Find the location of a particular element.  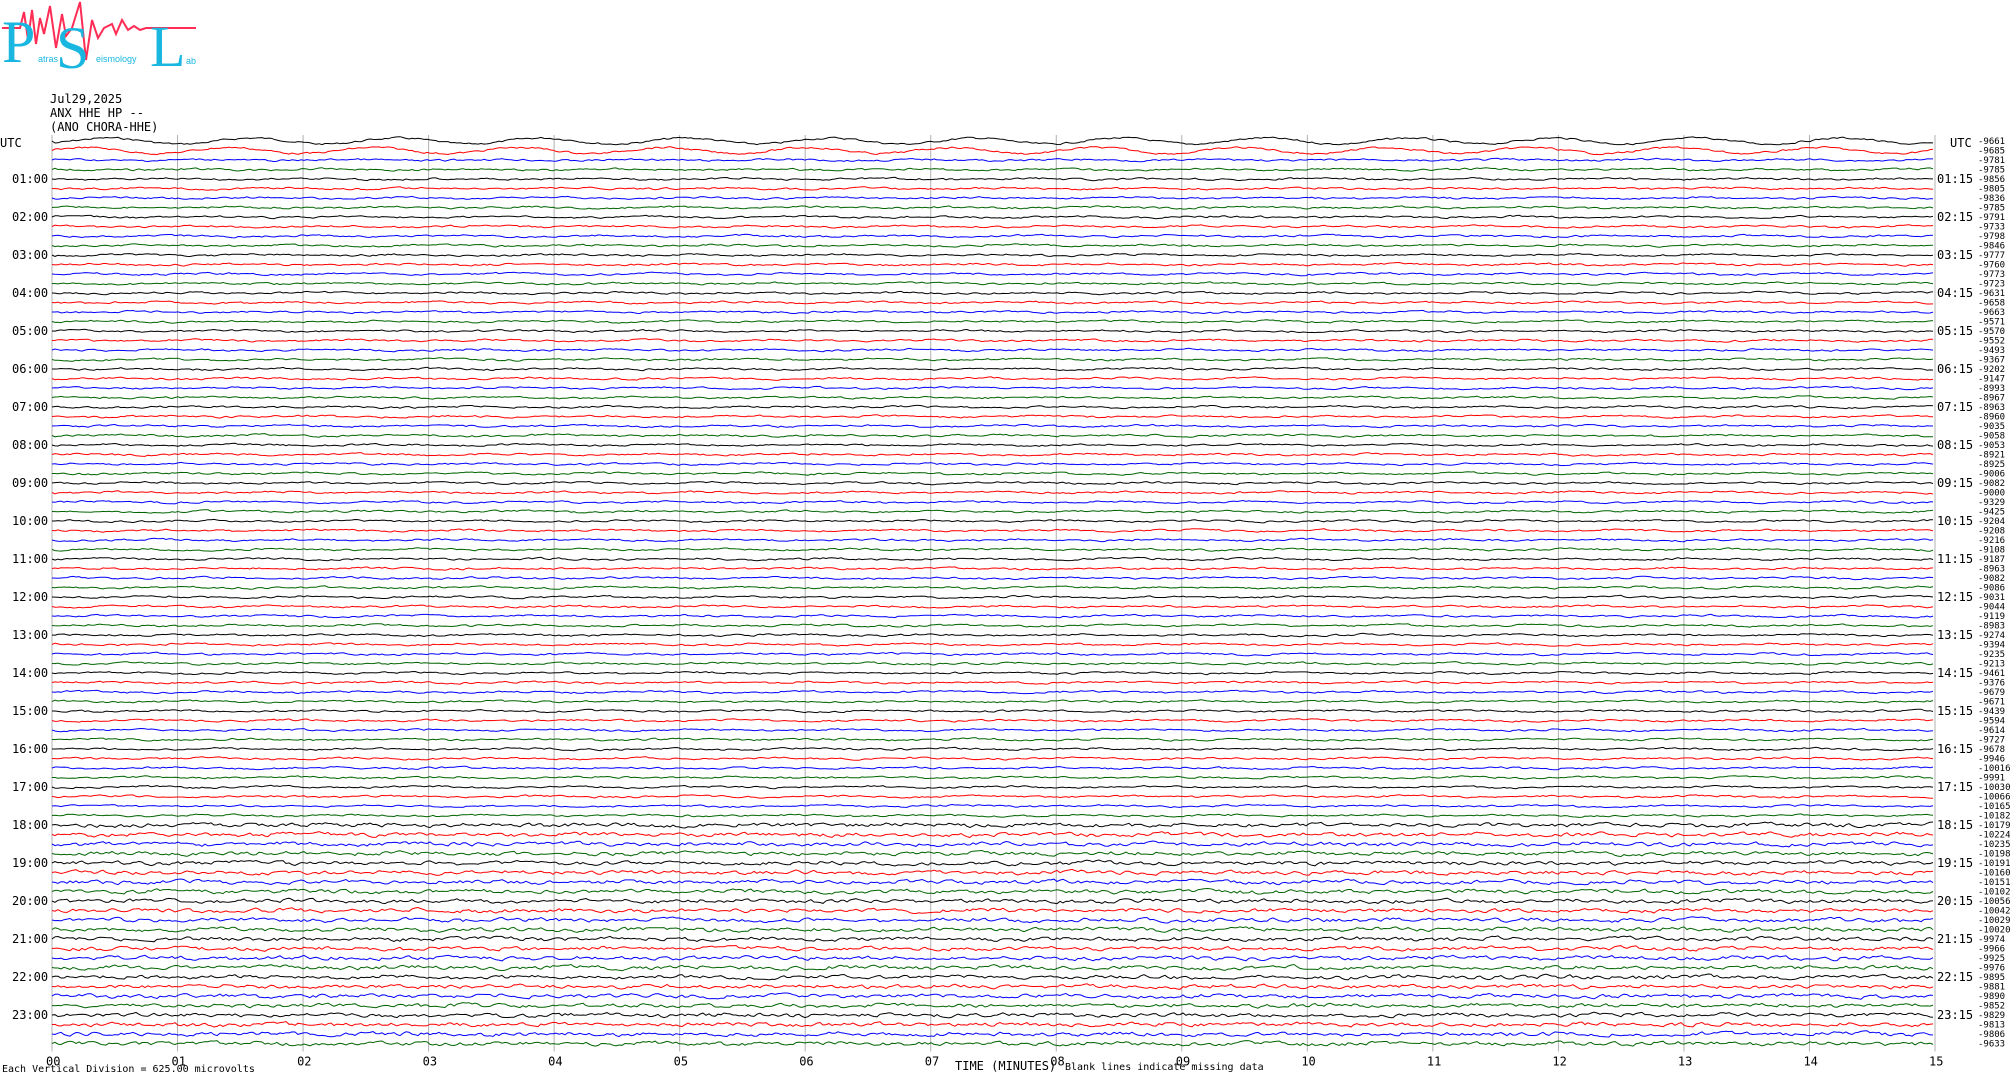

x-tick-label: 15 is located at coordinates (1936, 1062).